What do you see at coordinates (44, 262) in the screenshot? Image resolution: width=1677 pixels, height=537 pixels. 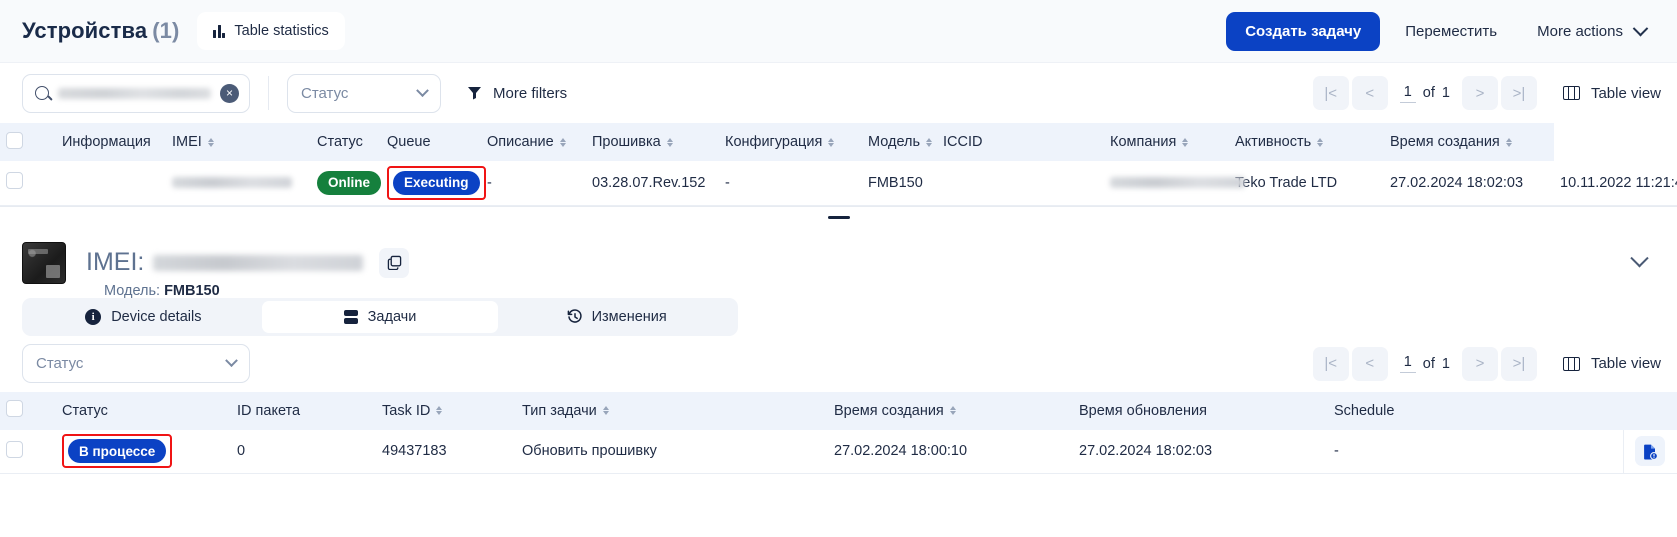 I see `device-photo` at bounding box center [44, 262].